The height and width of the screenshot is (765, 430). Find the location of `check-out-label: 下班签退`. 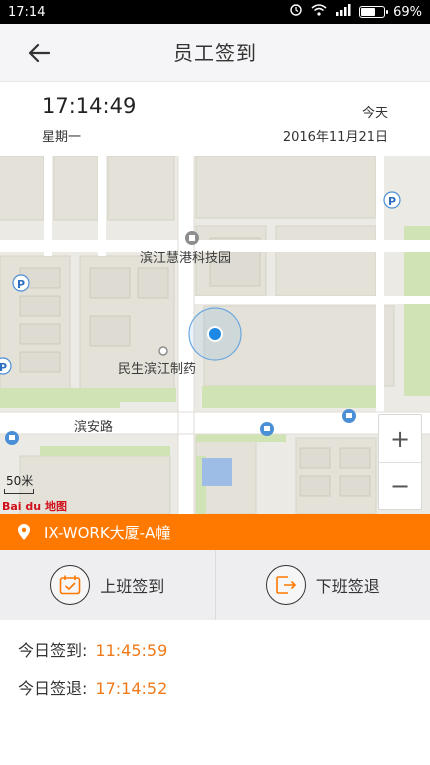

check-out-label: 下班签退 is located at coordinates (347, 586).